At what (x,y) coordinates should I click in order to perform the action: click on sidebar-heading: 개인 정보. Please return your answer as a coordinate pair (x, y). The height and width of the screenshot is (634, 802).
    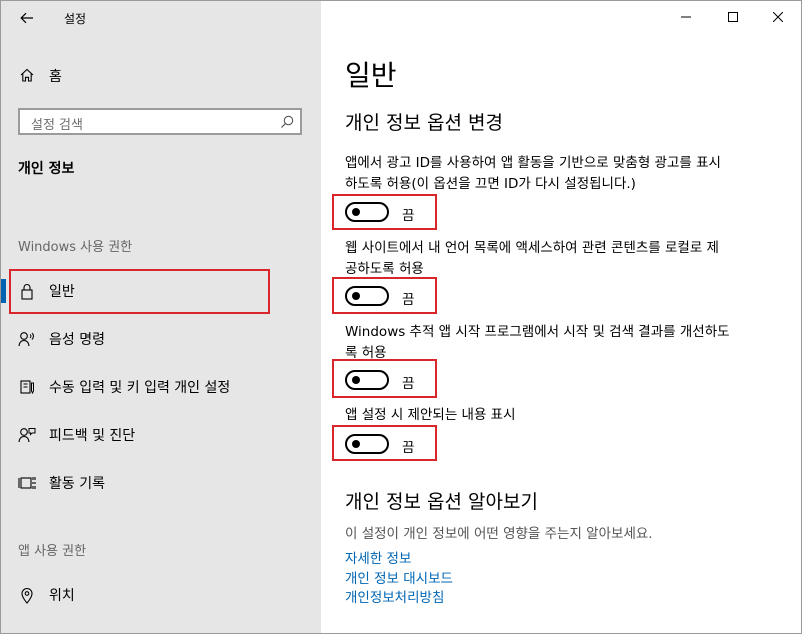
    Looking at the image, I should click on (46, 169).